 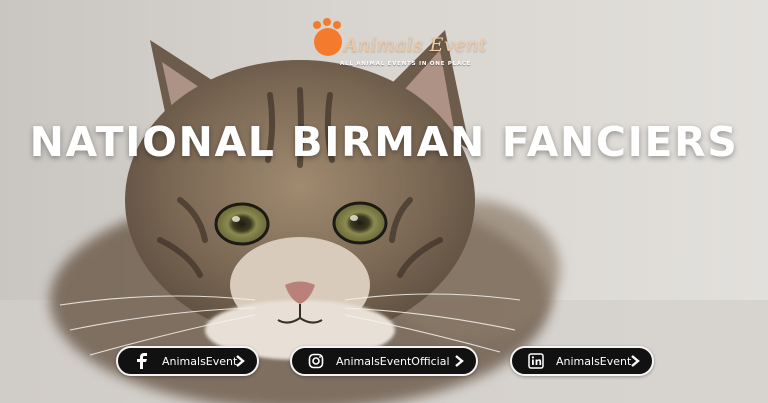 What do you see at coordinates (415, 45) in the screenshot?
I see `logo-name: Animals Event` at bounding box center [415, 45].